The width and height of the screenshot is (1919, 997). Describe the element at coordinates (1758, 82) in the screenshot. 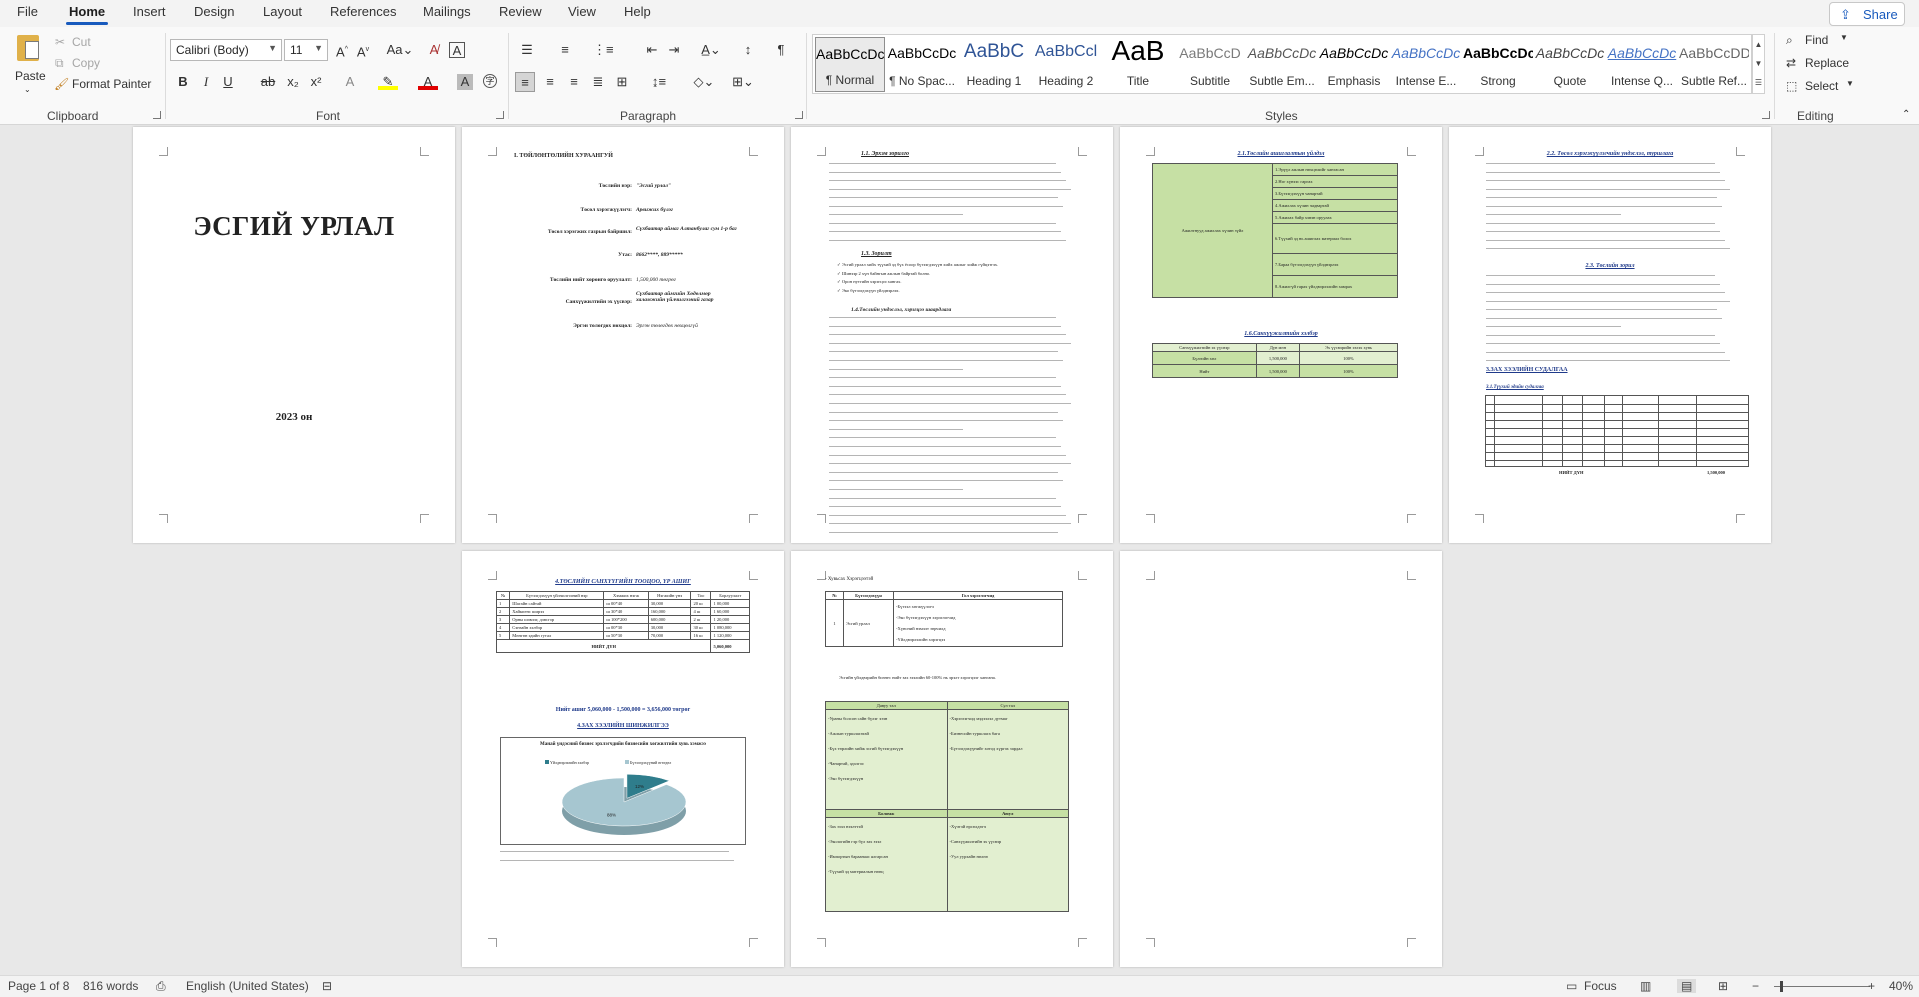

I see `more-styles-icon: ☰` at that location.